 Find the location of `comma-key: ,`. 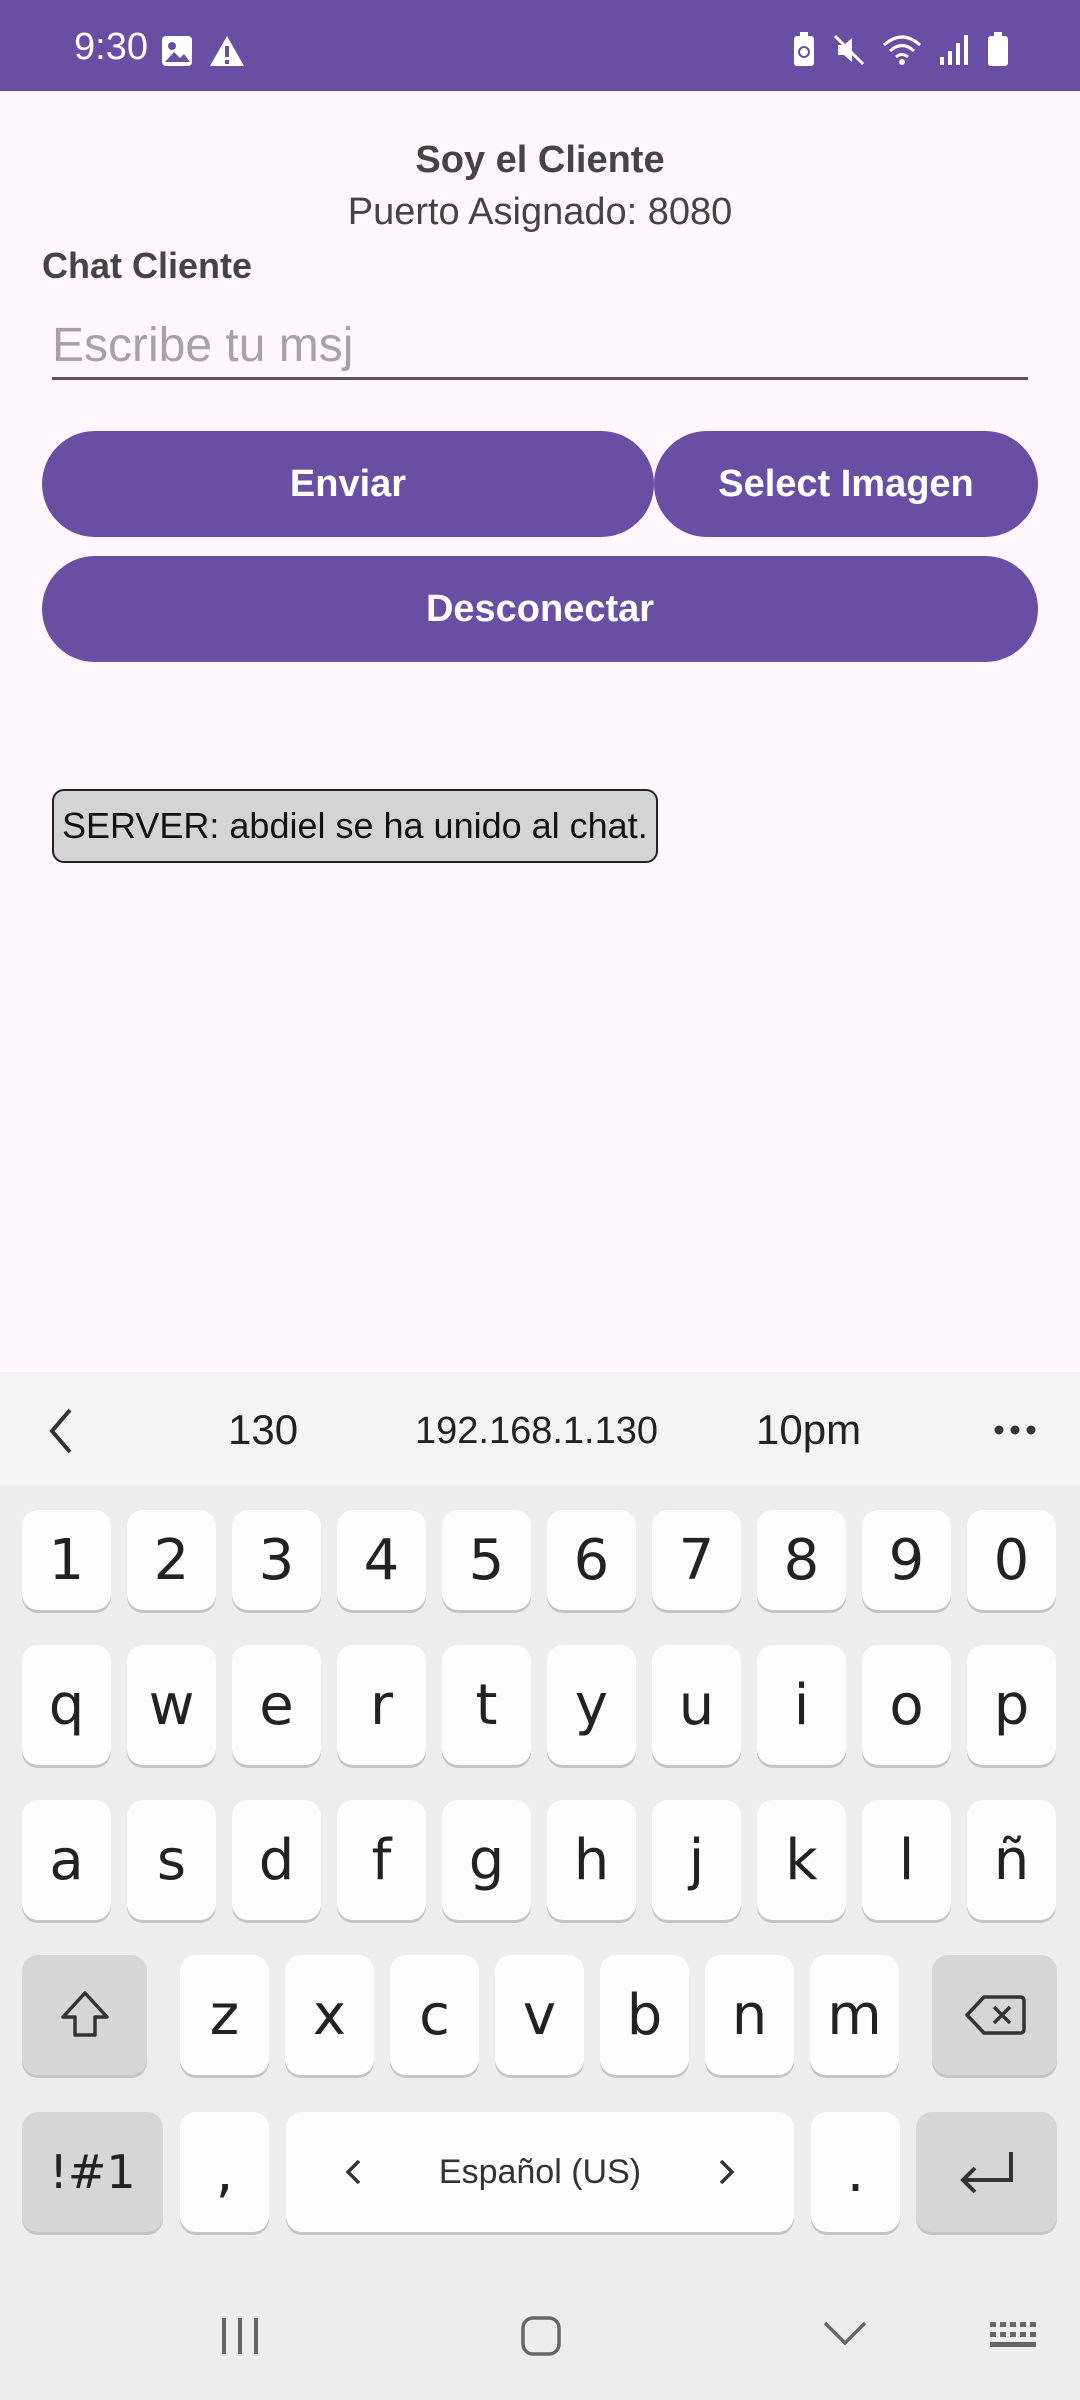

comma-key: , is located at coordinates (224, 2172).